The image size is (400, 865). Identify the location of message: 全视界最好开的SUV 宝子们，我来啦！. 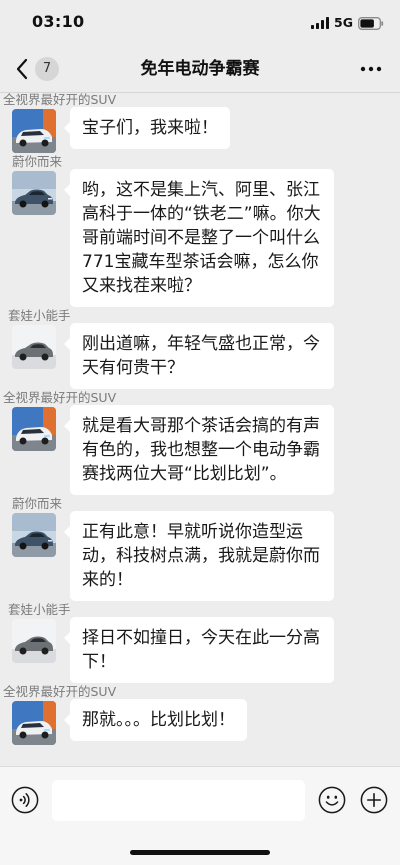
(200, 123).